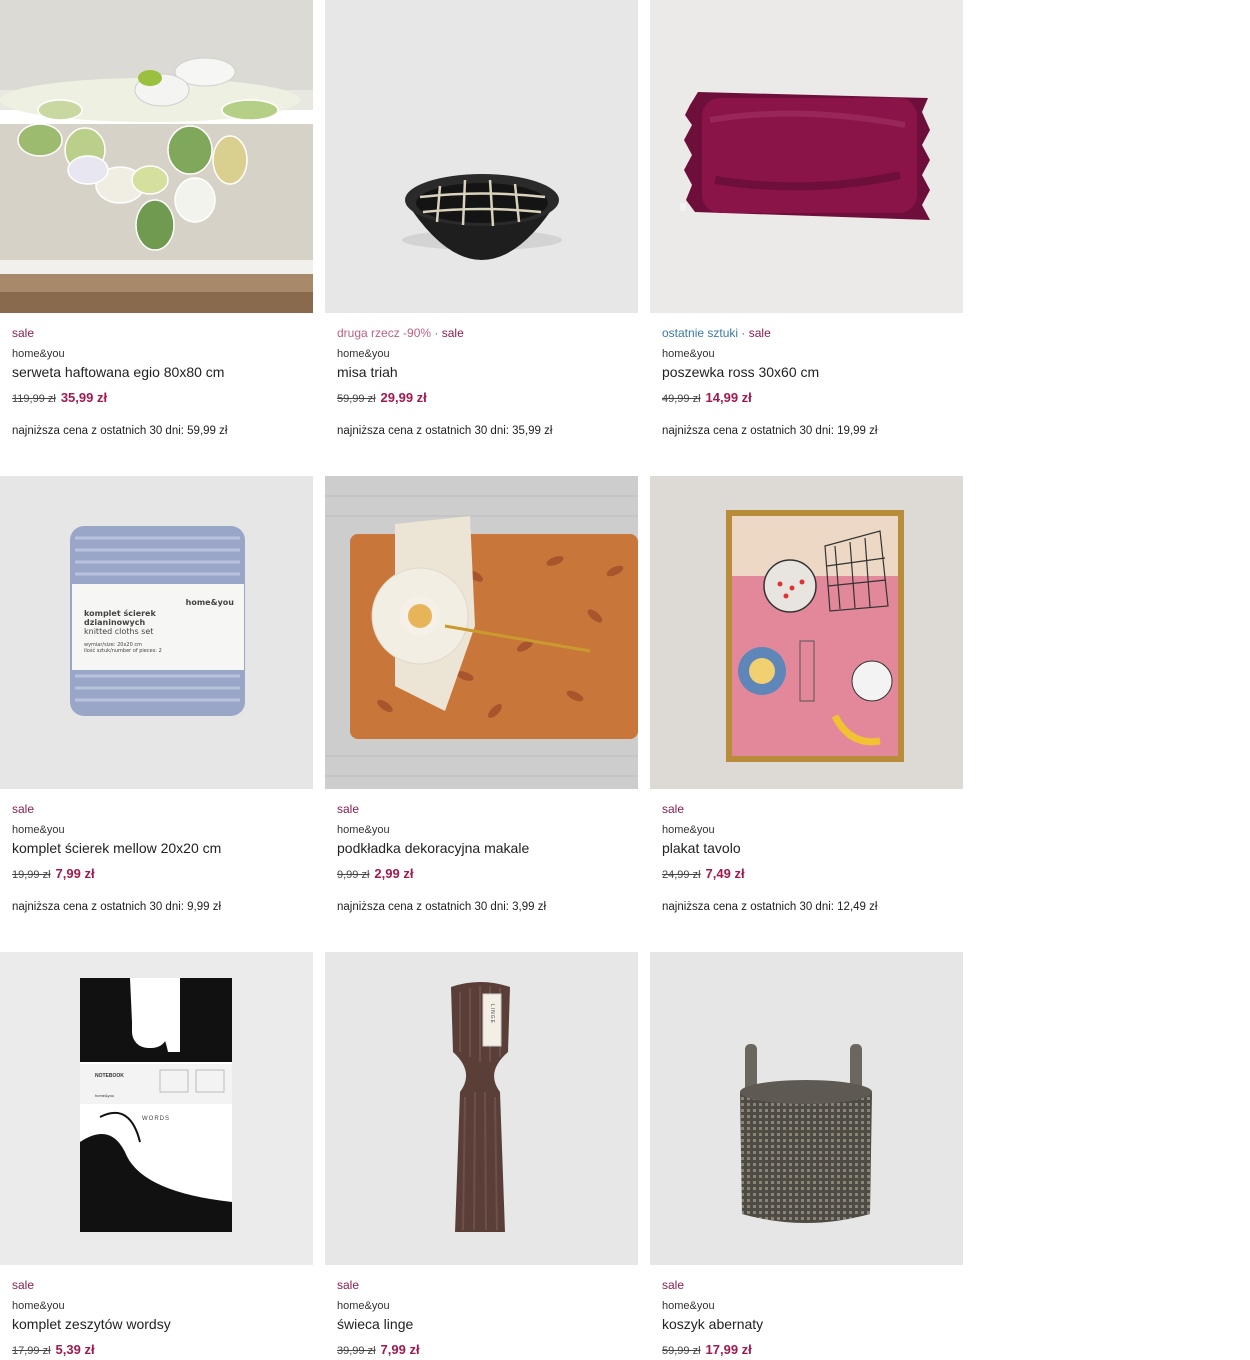  I want to click on product-image-notebooks: NOTEBOOK home&you WORDS, so click(156, 1108).